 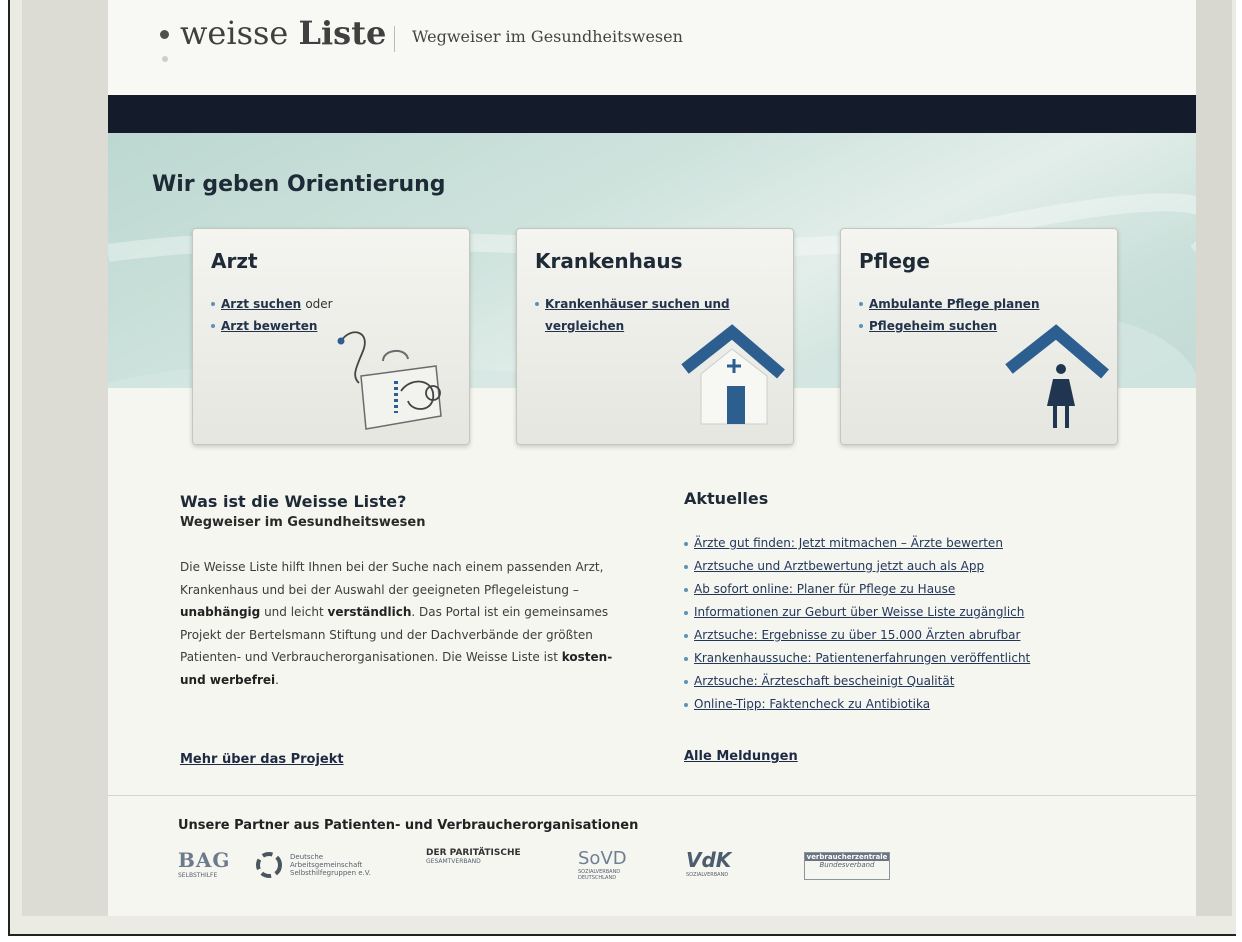 I want to click on partner-logo-paritaetische: DER PARITÄTISCHE GESAMTVERBAND, so click(x=491, y=865).